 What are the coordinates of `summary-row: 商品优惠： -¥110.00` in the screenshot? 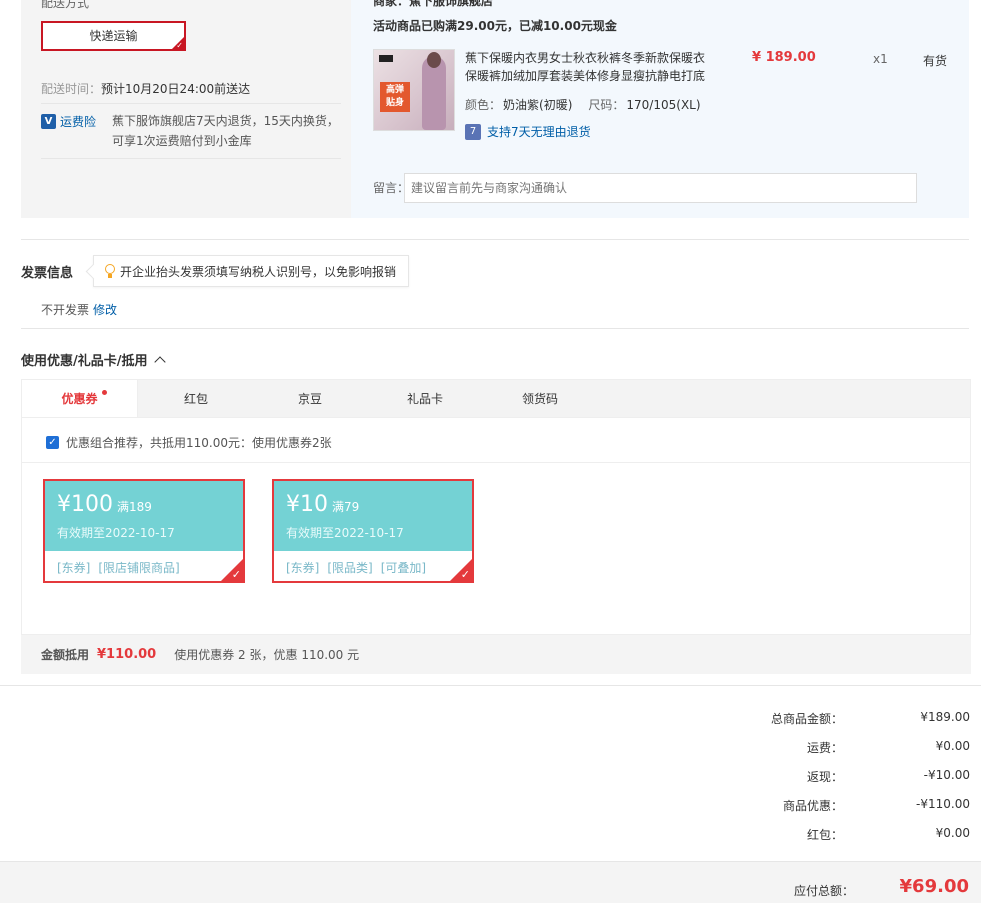 It's located at (876, 805).